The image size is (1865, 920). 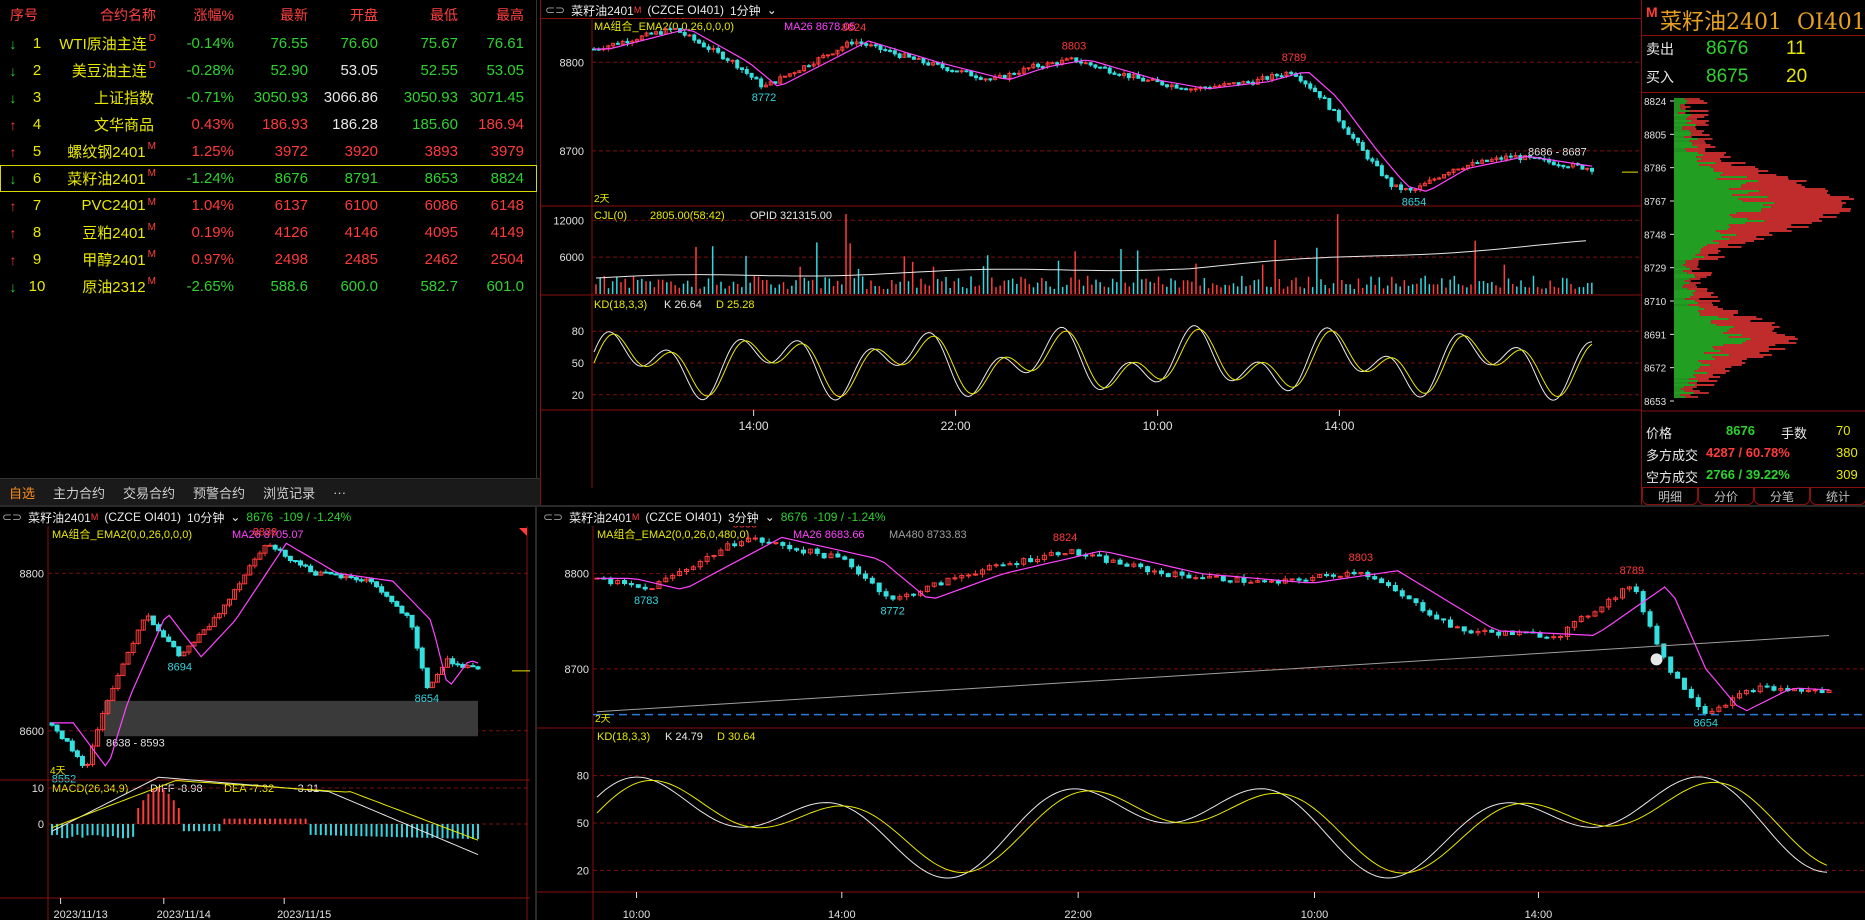 What do you see at coordinates (152, 38) in the screenshot?
I see `row-tag: D` at bounding box center [152, 38].